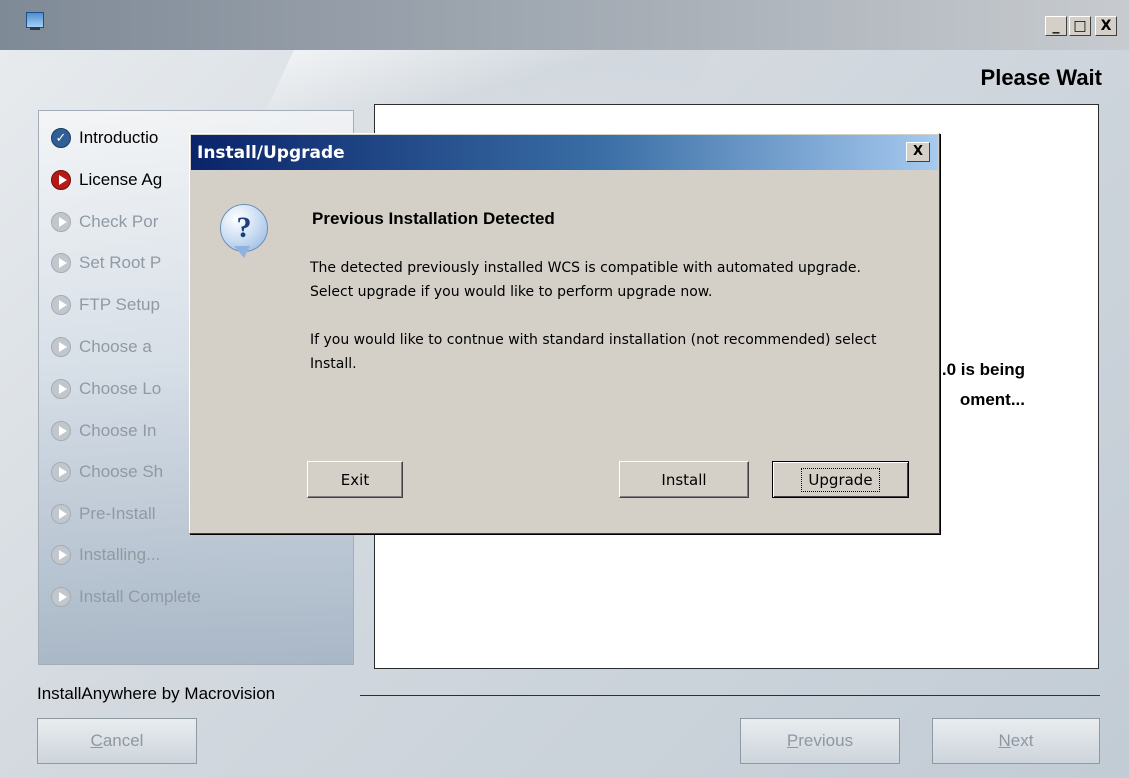 The image size is (1129, 778). What do you see at coordinates (730, 695) in the screenshot?
I see `footer-divider` at bounding box center [730, 695].